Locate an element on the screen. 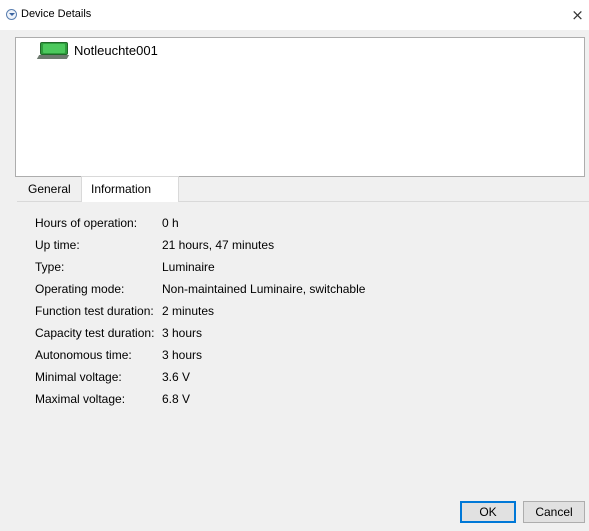 The width and height of the screenshot is (589, 531). info-label: Capacity test duration: is located at coordinates (95, 333).